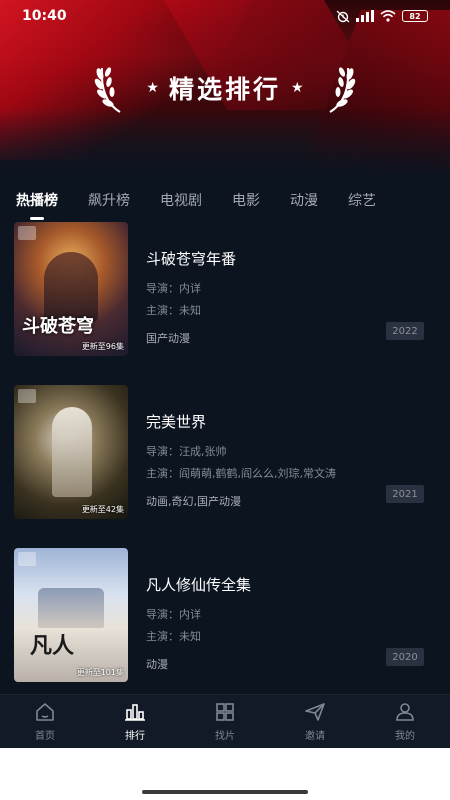 This screenshot has width=450, height=800. Describe the element at coordinates (362, 200) in the screenshot. I see `tab-variety: 综艺` at that location.